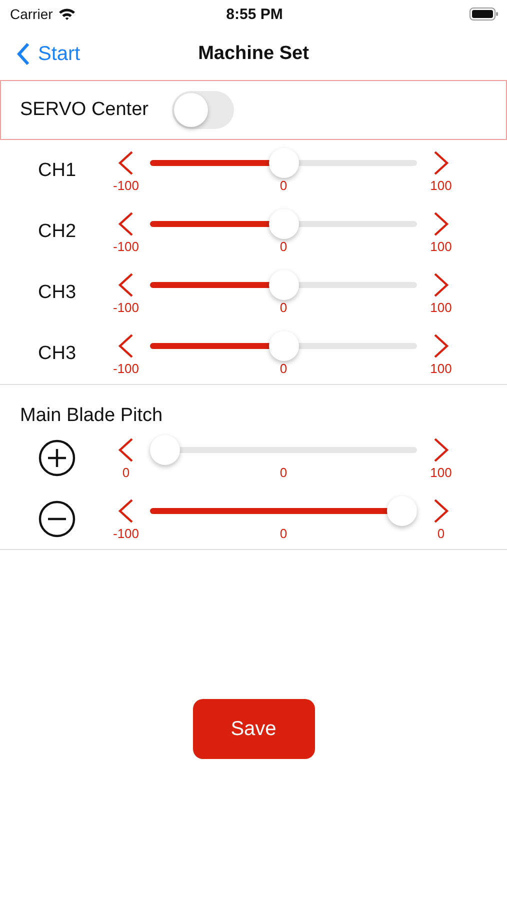 Image resolution: width=507 pixels, height=900 pixels. I want to click on carrier-label: Carrier, so click(31, 14).